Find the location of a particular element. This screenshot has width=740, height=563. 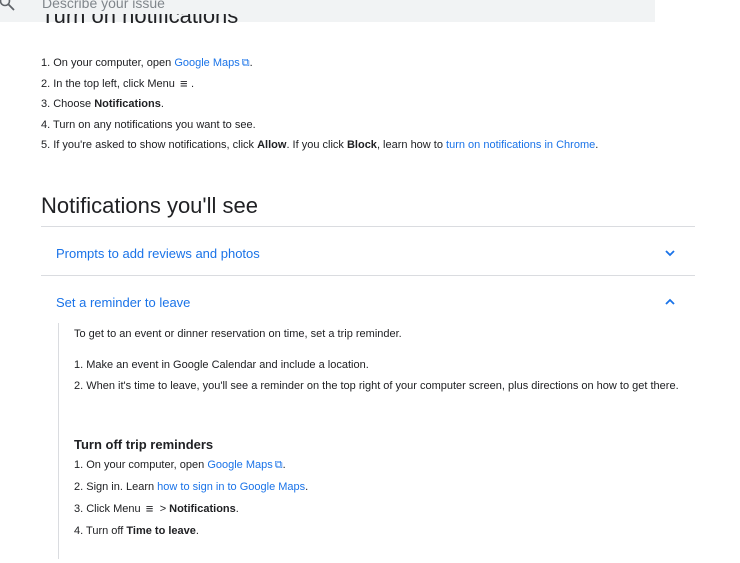

accordion-label: Prompts to add reviews and photos is located at coordinates (158, 253).